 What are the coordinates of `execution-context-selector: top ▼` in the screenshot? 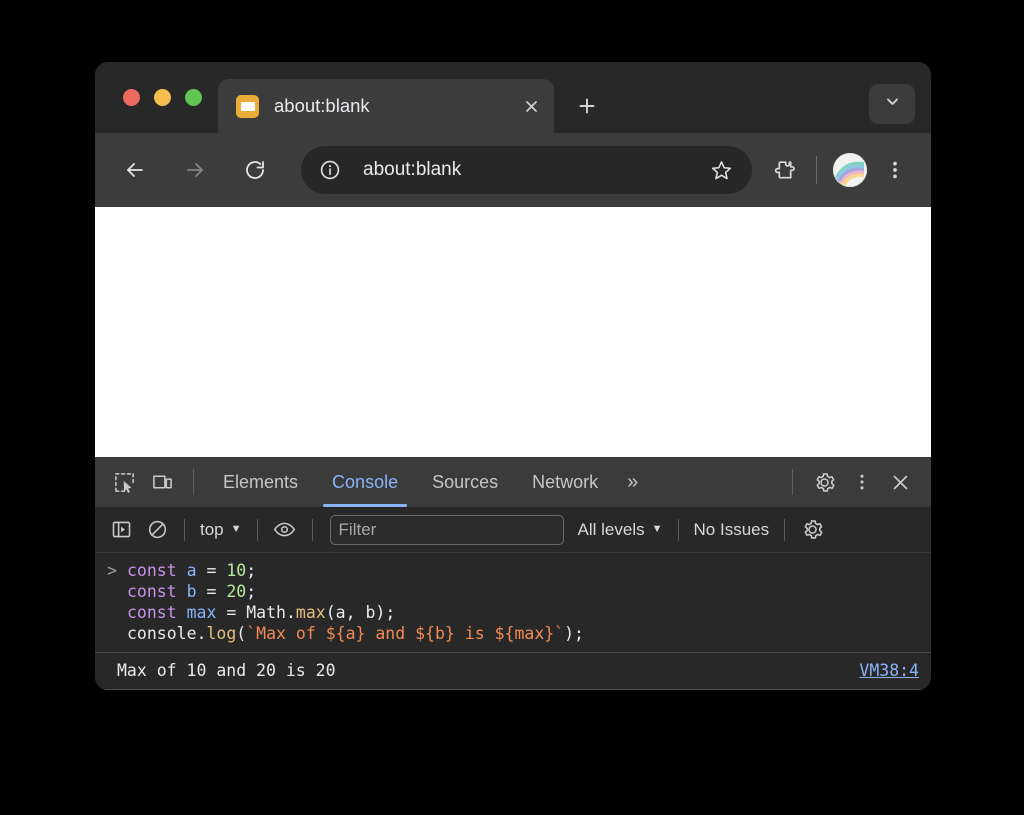 It's located at (221, 530).